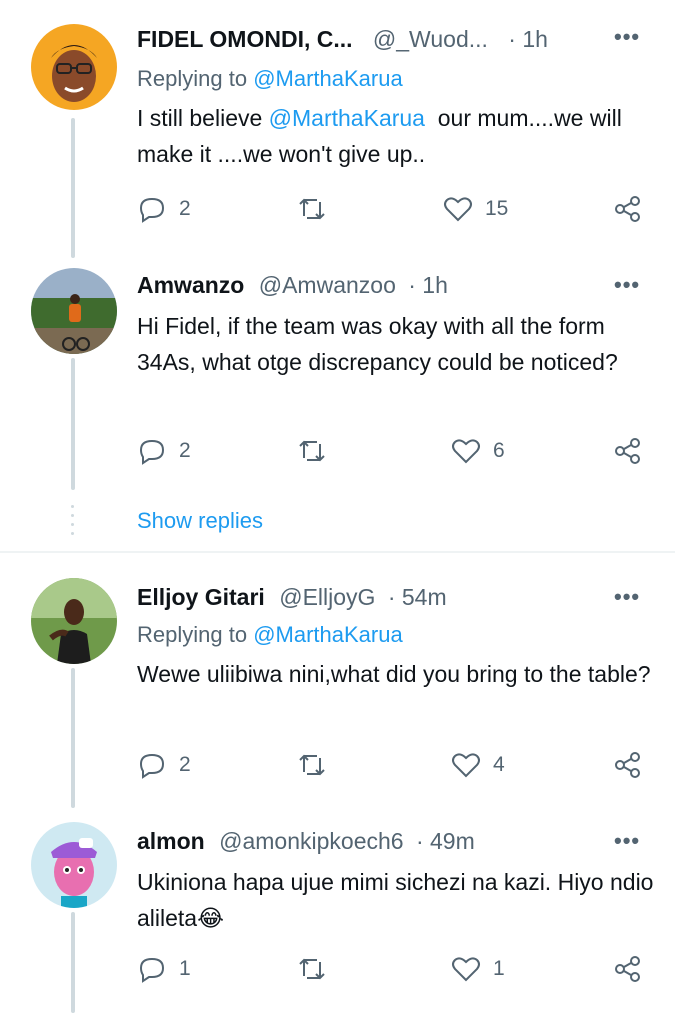 The width and height of the screenshot is (675, 1013). Describe the element at coordinates (201, 597) in the screenshot. I see `display-name: Elljoy Gitari` at that location.